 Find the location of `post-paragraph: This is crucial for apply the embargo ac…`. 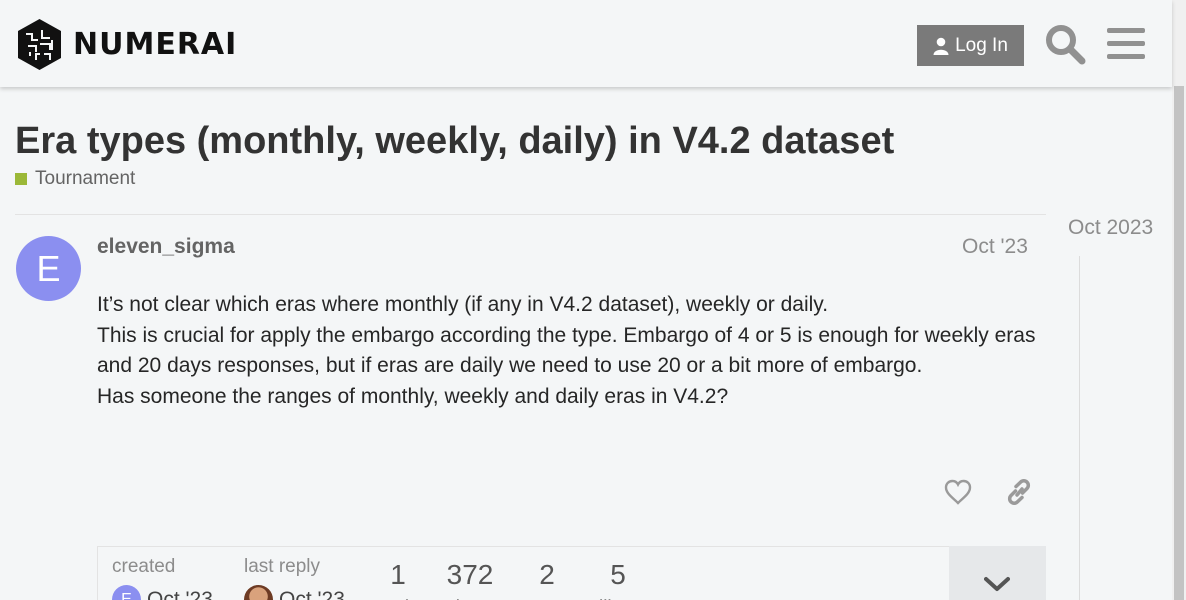

post-paragraph: This is crucial for apply the embargo ac… is located at coordinates (566, 350).